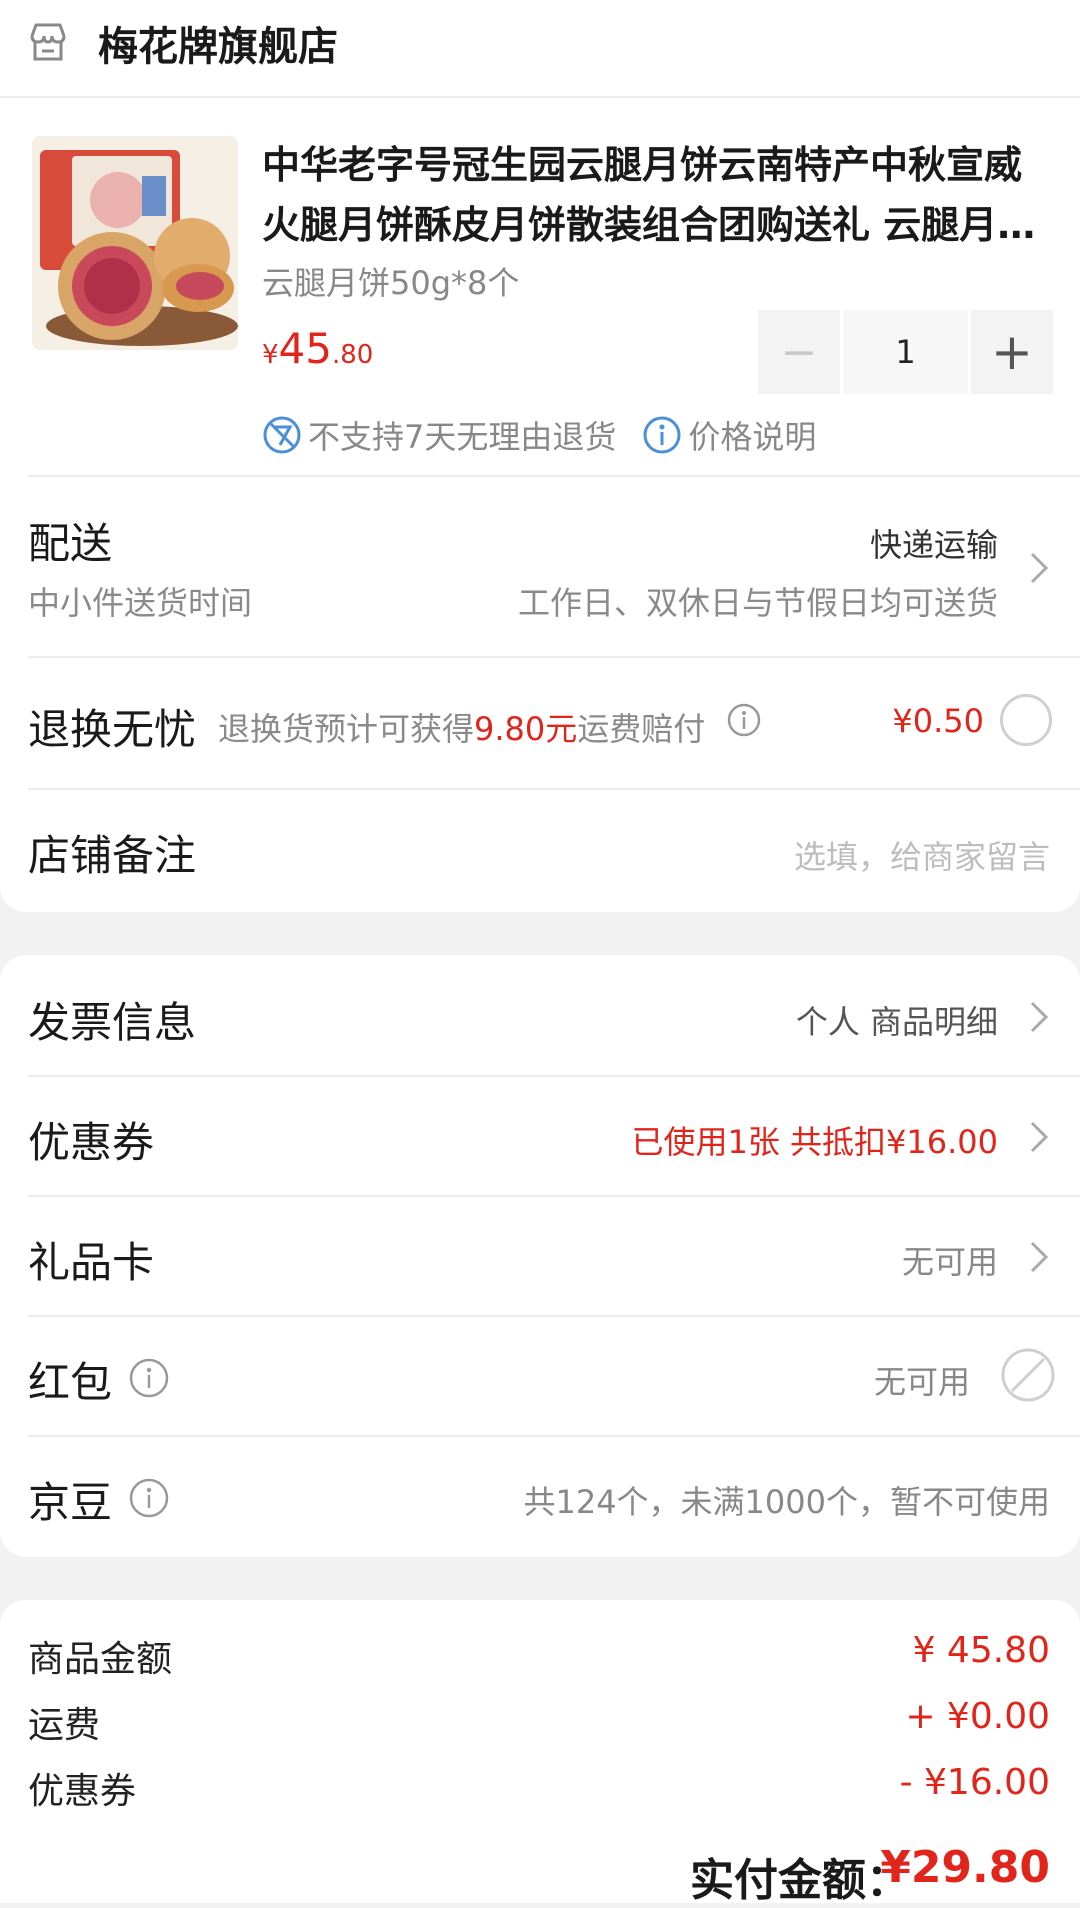 This screenshot has height=1908, width=1080. What do you see at coordinates (965, 1867) in the screenshot?
I see `payable-value: ¥29.80` at bounding box center [965, 1867].